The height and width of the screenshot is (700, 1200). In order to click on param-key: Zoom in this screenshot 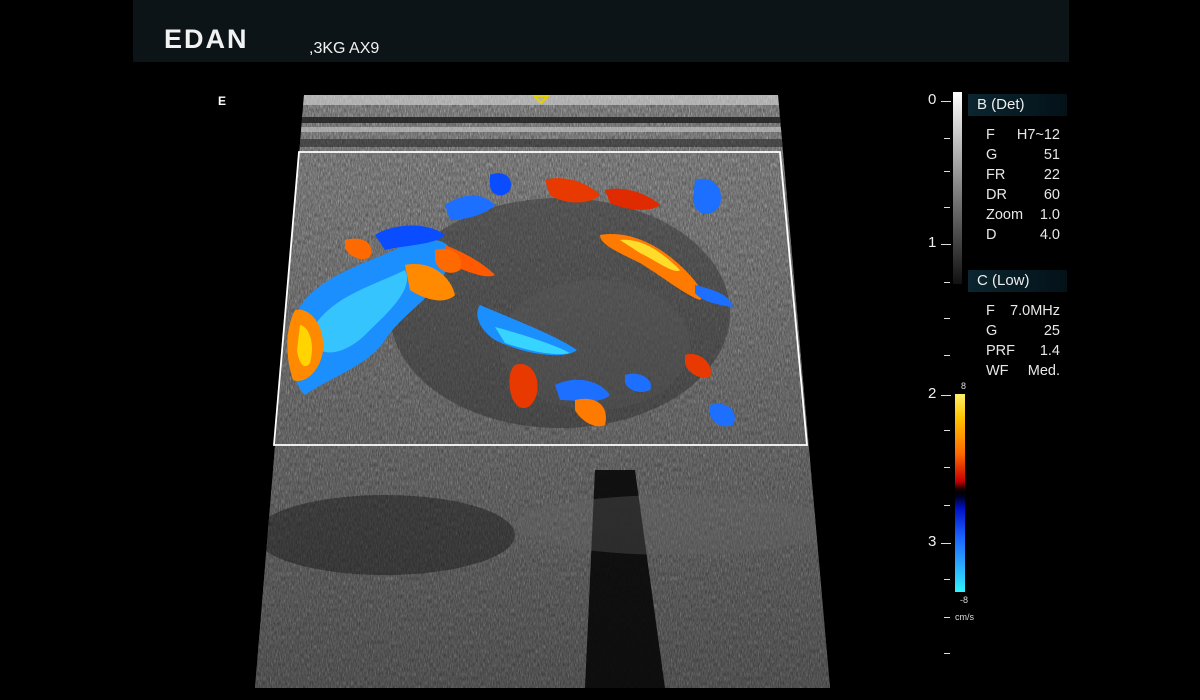, I will do `click(1005, 215)`.